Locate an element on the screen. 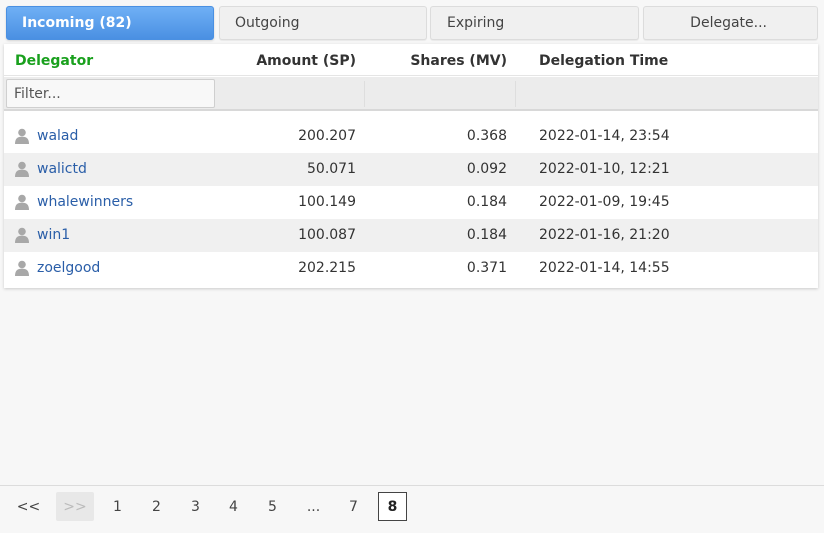 The image size is (824, 533). header-amount: Amount (SP) is located at coordinates (306, 61).